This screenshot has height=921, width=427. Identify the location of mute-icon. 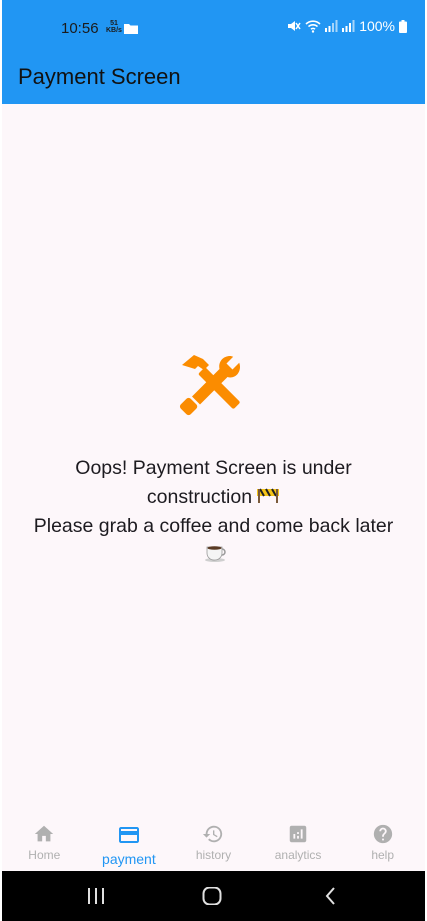
(294, 26).